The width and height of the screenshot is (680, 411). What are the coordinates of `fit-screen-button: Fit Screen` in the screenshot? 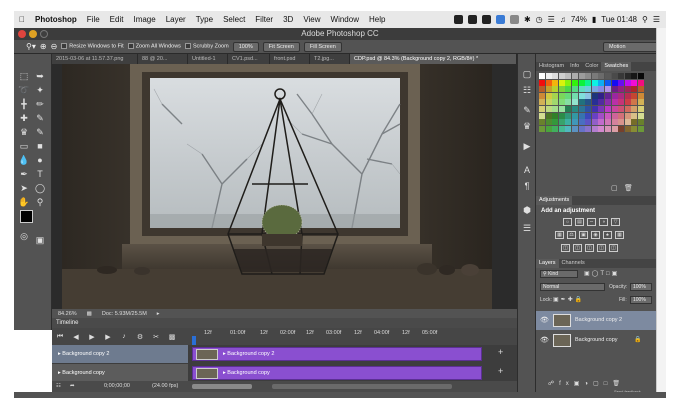 It's located at (281, 46).